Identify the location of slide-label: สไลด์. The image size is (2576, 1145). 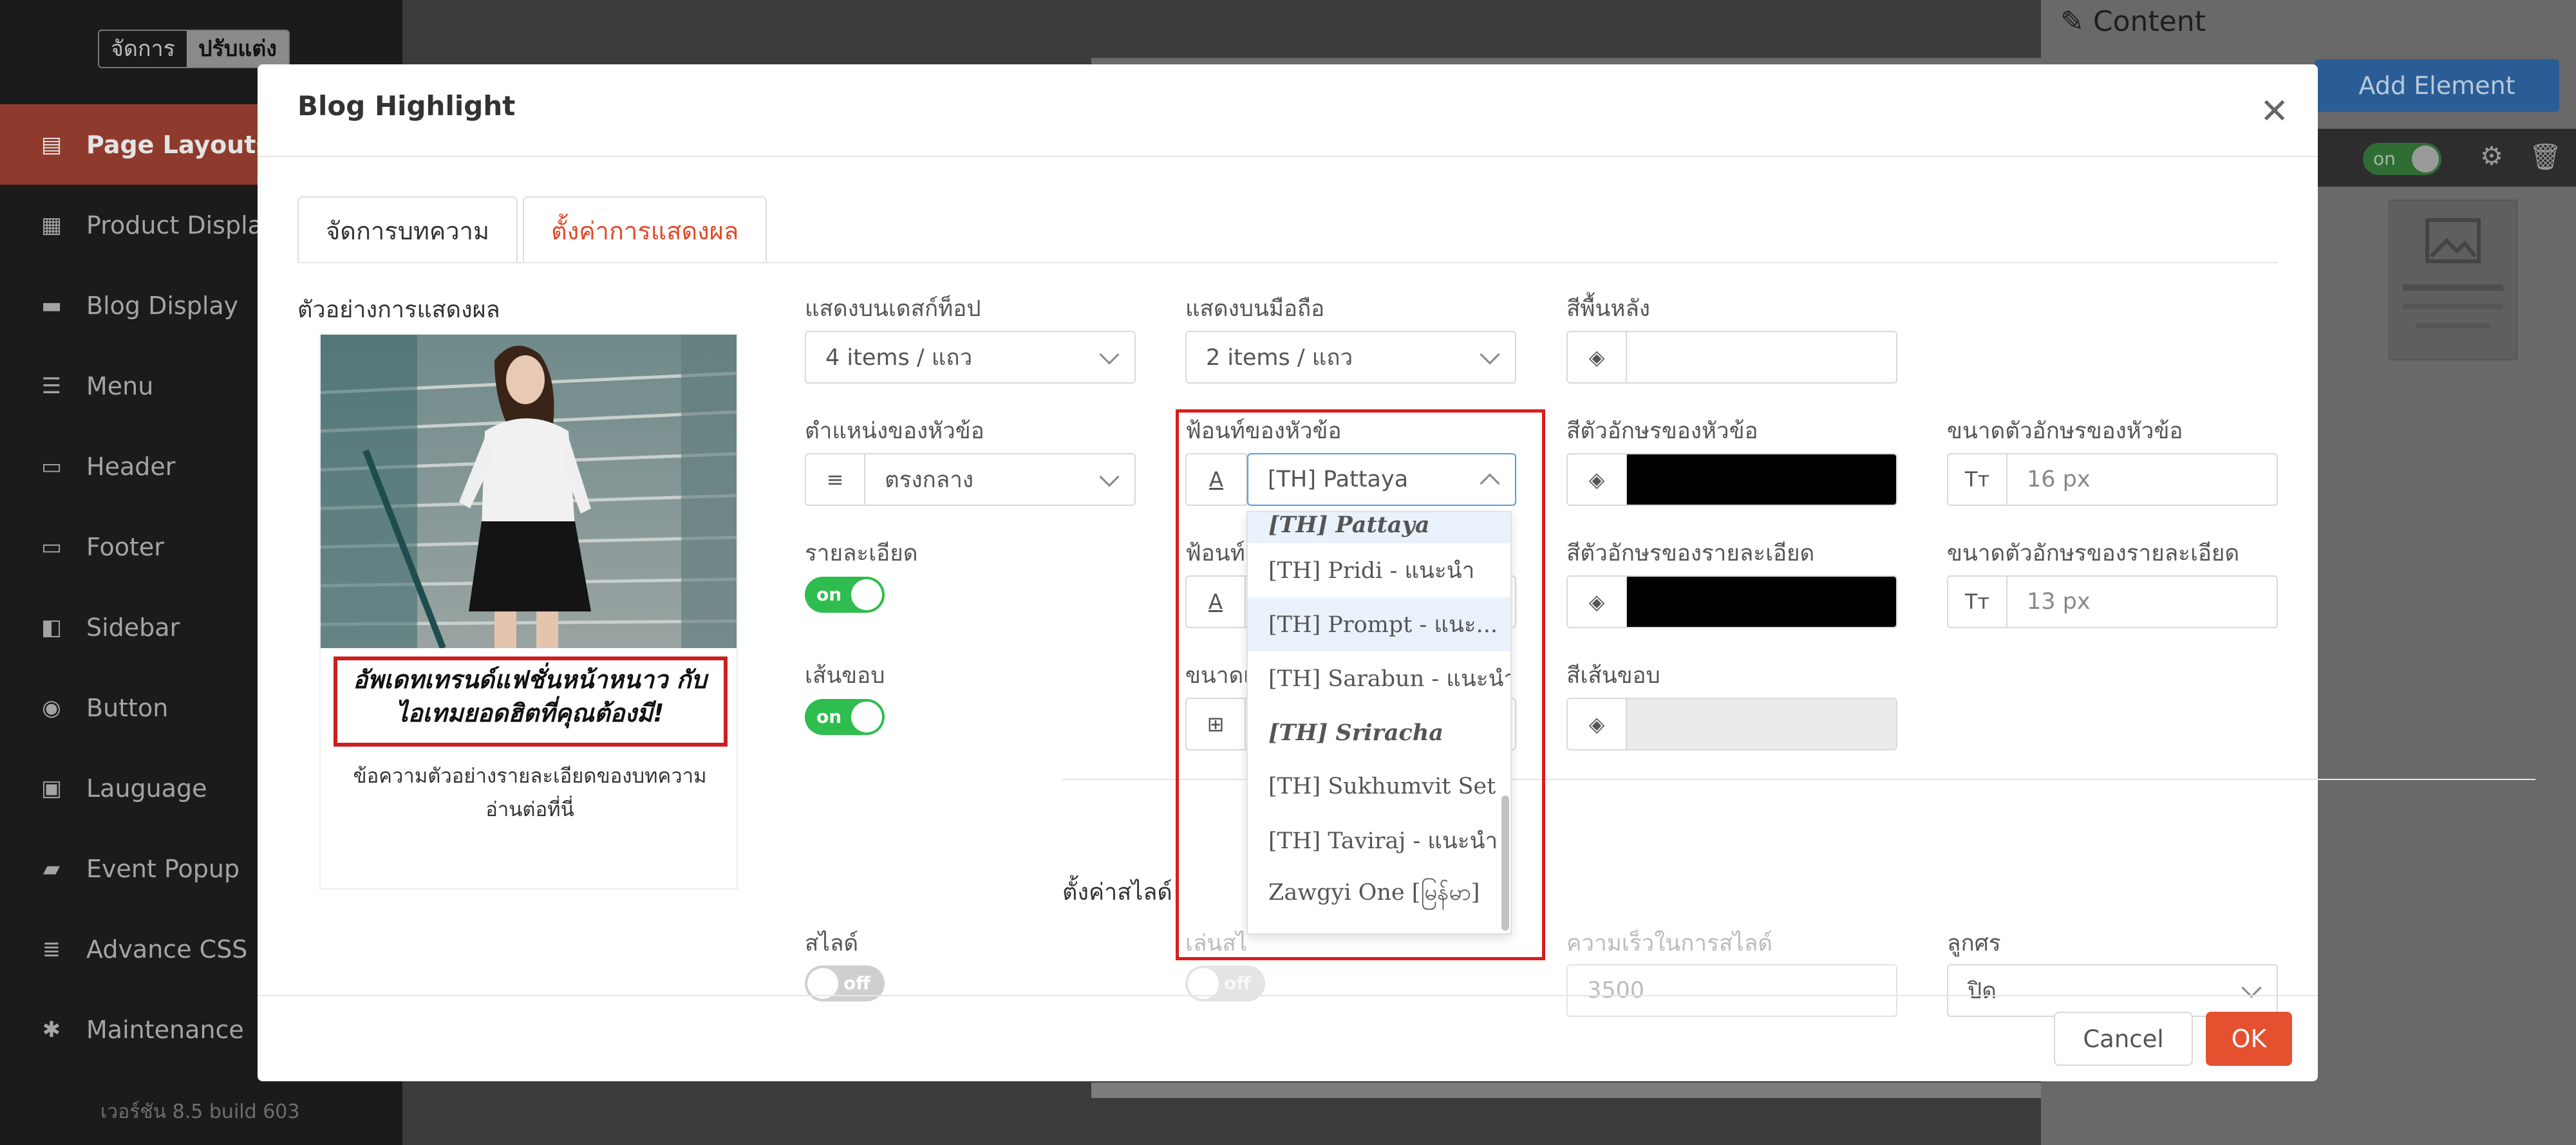
(832, 943).